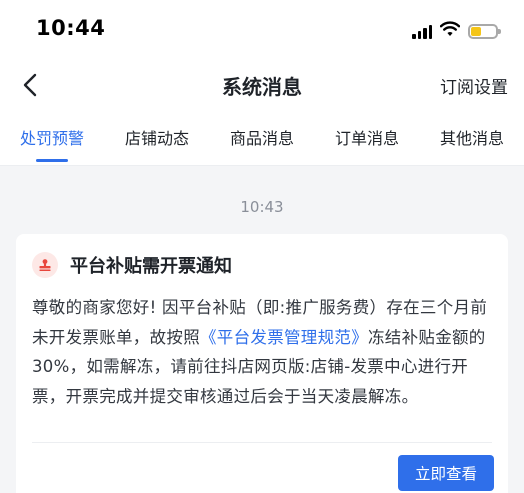 The width and height of the screenshot is (524, 493). Describe the element at coordinates (52, 137) in the screenshot. I see `tab-penalty-warning: 处罚预警` at that location.